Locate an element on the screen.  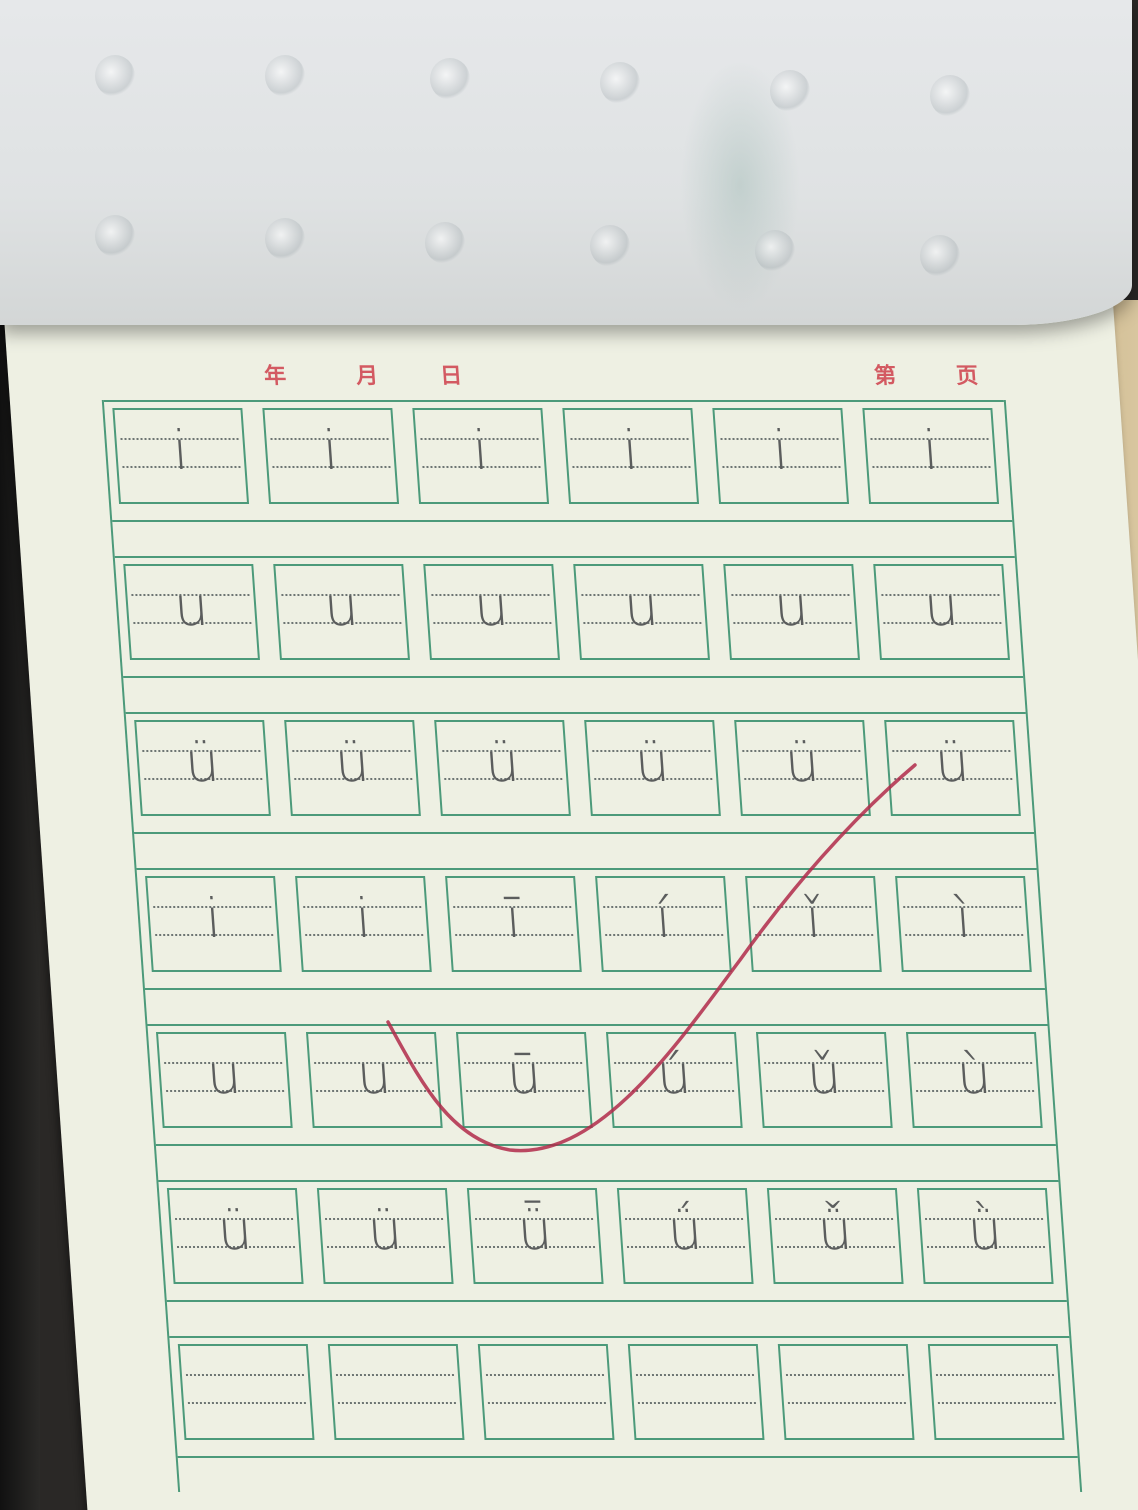
grid-row is located at coordinates (623, 1397).